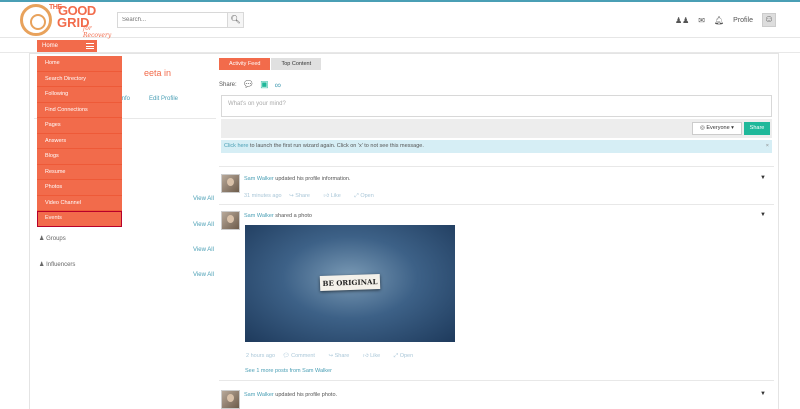 The height and width of the screenshot is (409, 800). I want to click on influencers-label: Influencers, so click(61, 265).